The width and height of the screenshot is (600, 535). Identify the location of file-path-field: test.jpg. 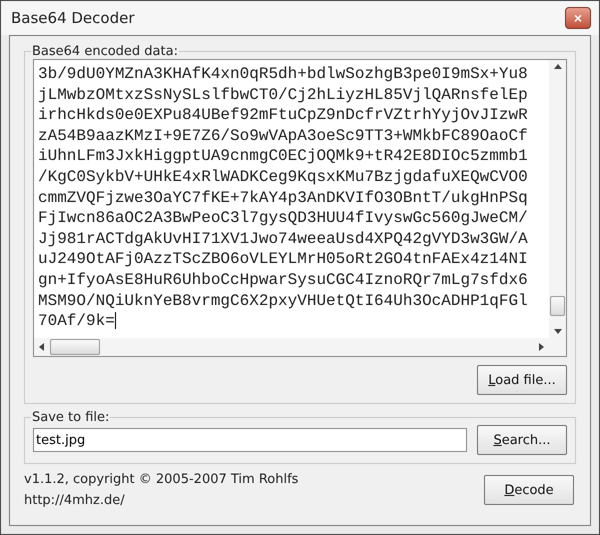
(250, 440).